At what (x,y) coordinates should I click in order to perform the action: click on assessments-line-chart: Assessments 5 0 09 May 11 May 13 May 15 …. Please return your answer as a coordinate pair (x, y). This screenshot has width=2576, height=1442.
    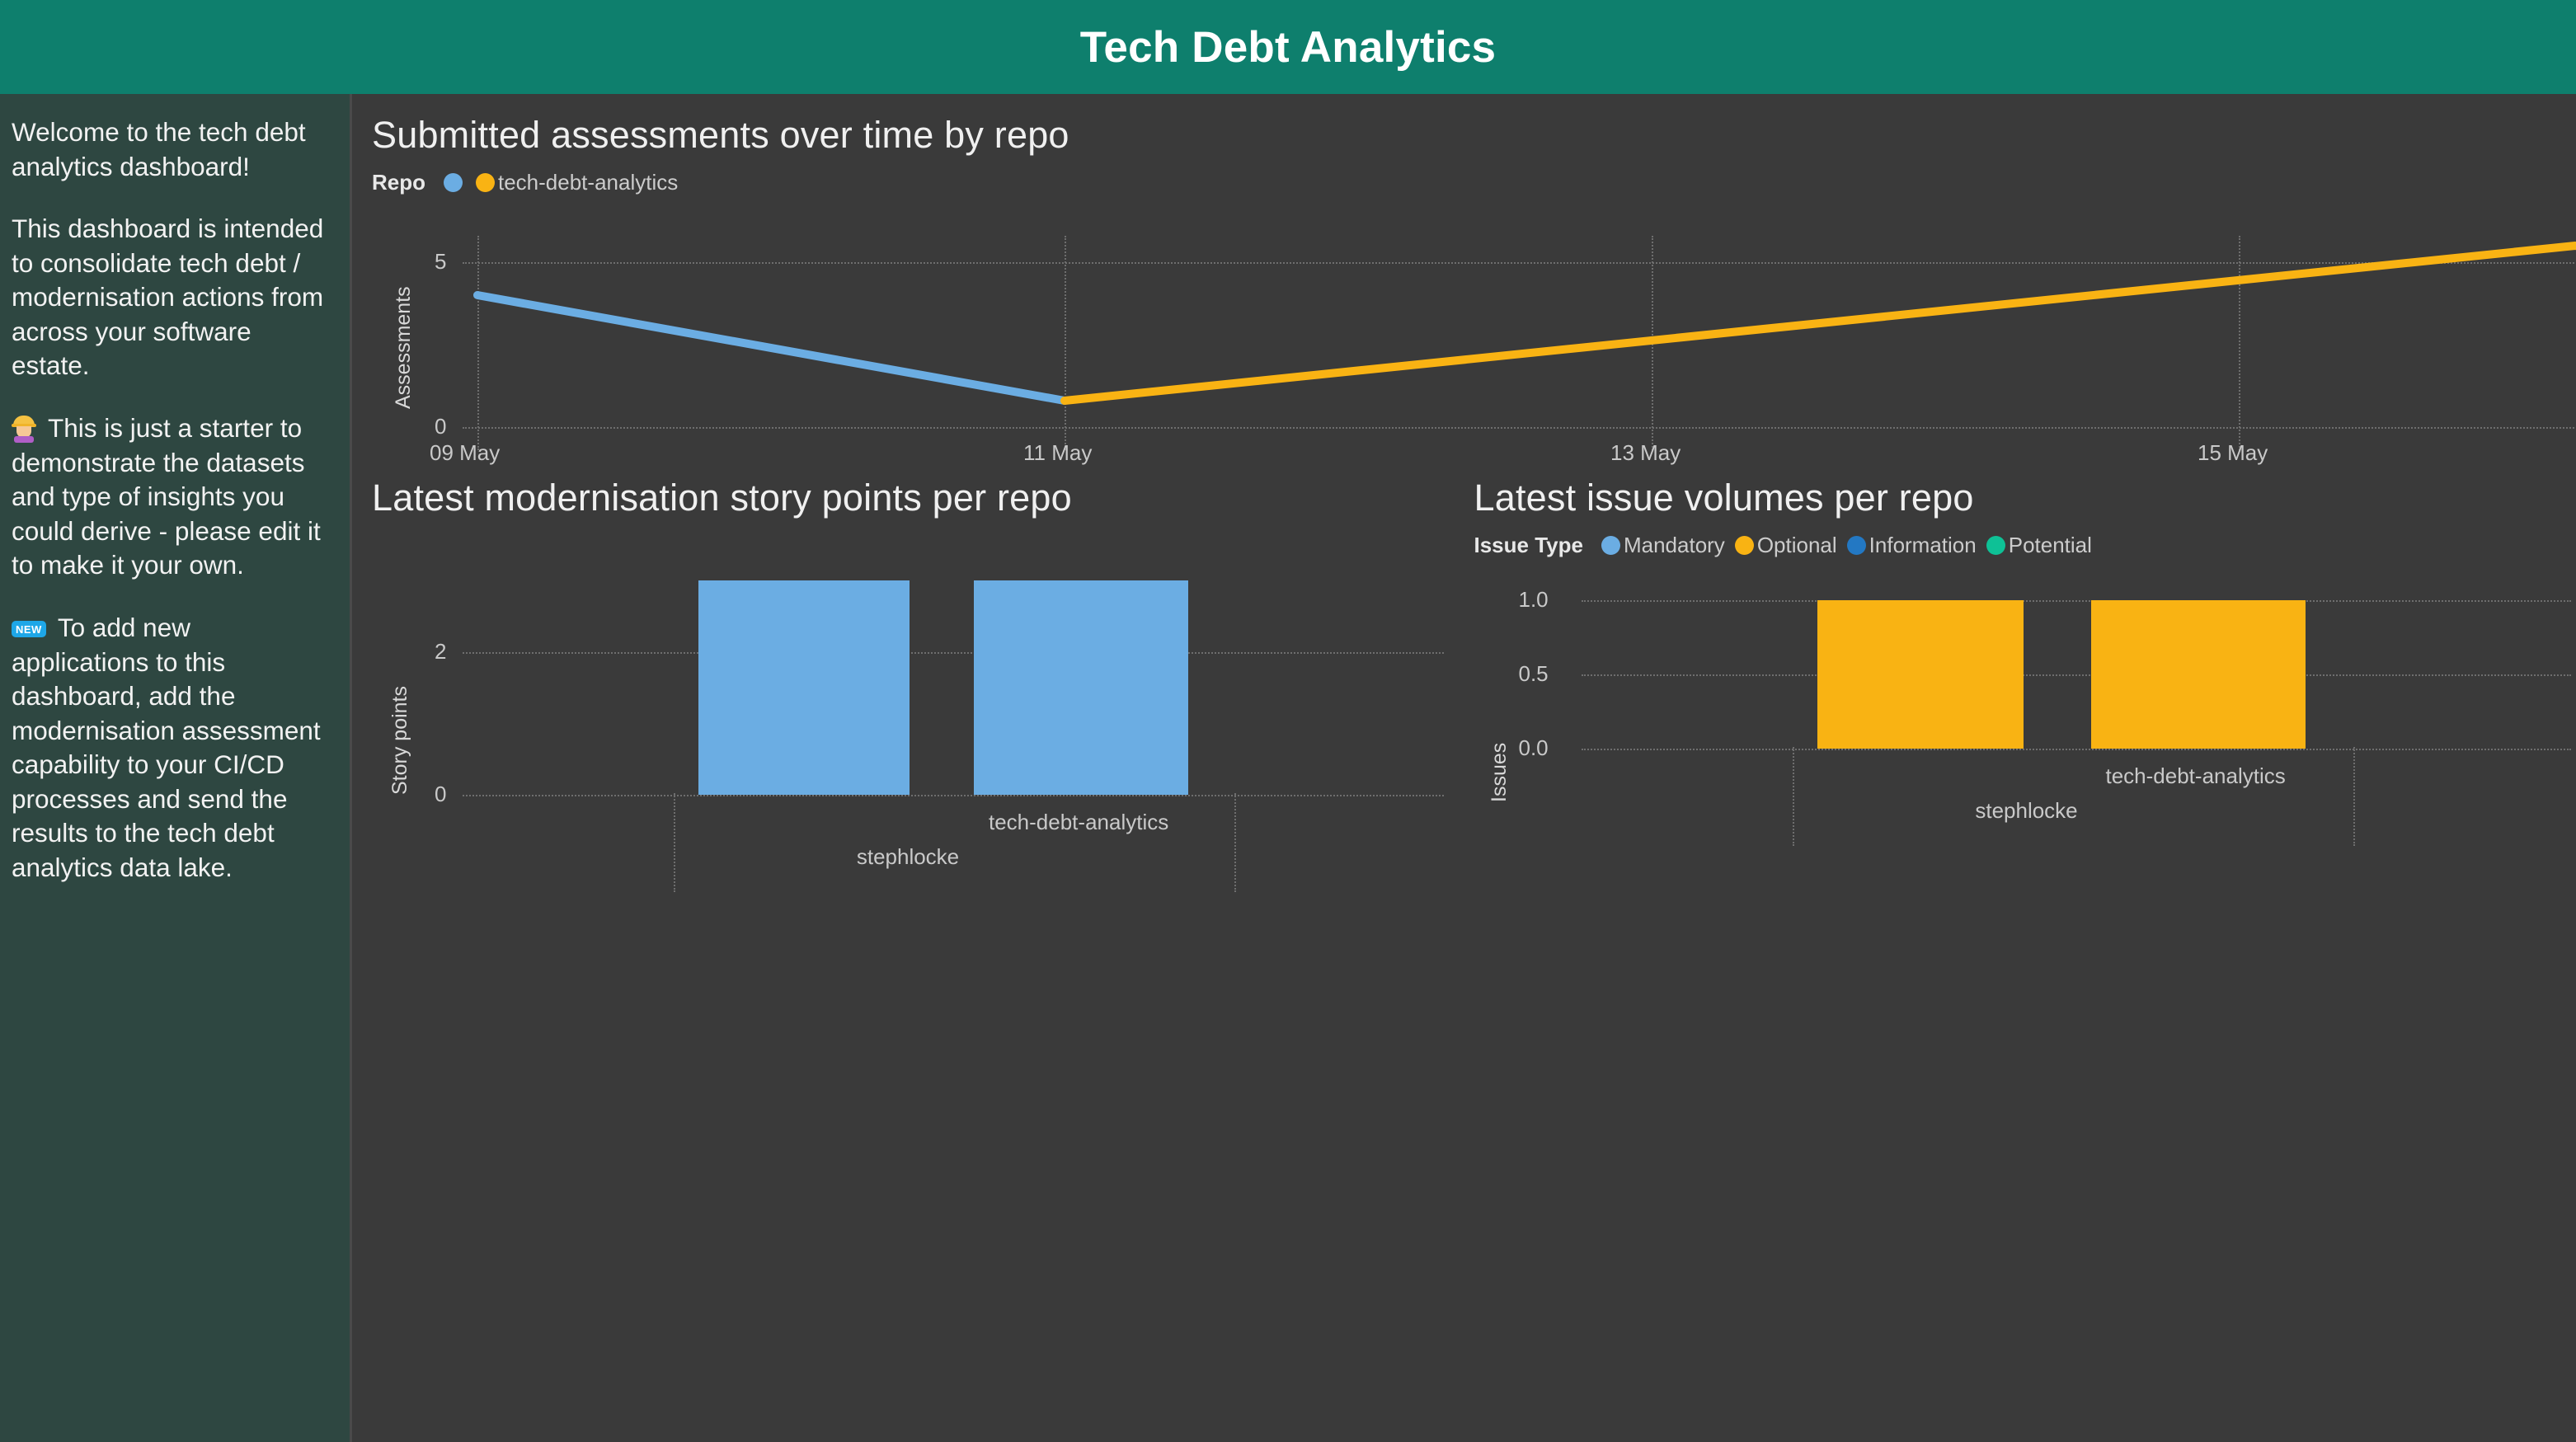
    Looking at the image, I should click on (1474, 343).